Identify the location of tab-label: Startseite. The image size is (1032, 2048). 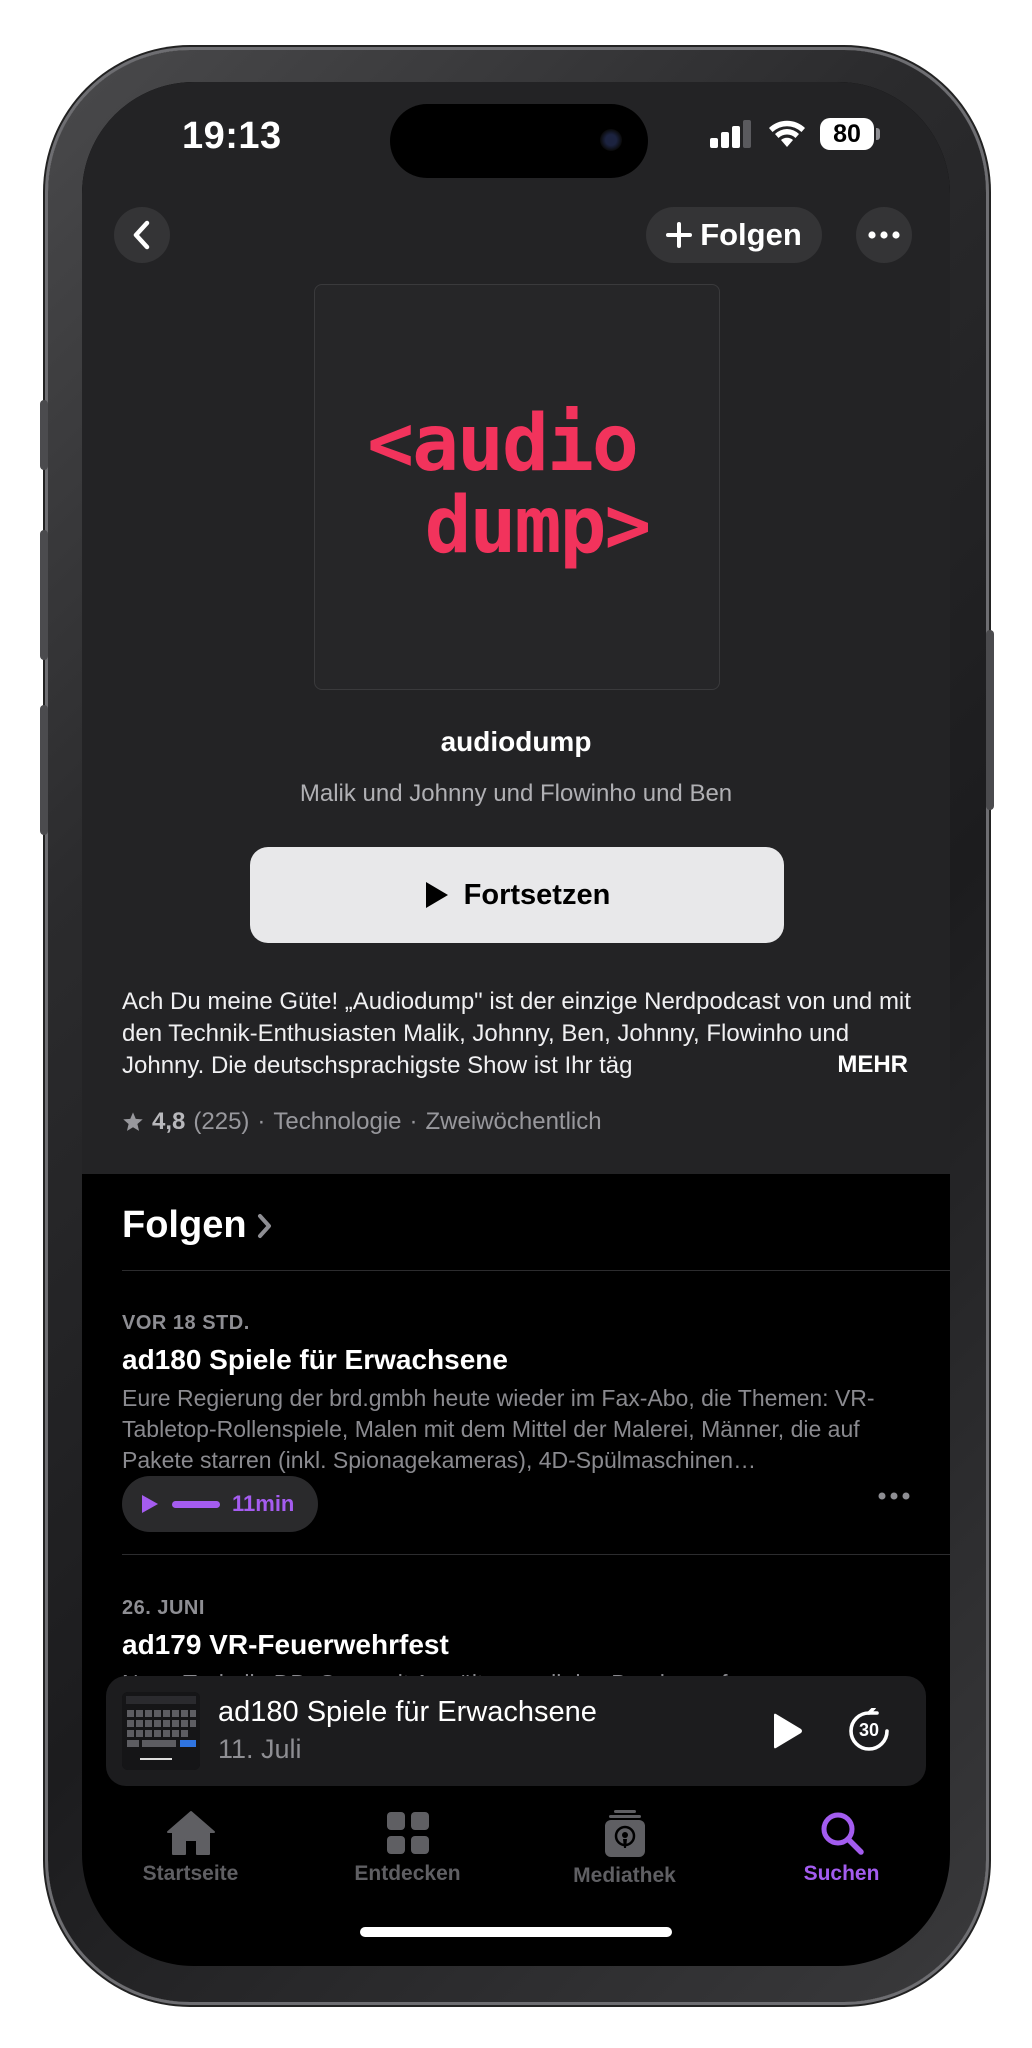
(190, 1873).